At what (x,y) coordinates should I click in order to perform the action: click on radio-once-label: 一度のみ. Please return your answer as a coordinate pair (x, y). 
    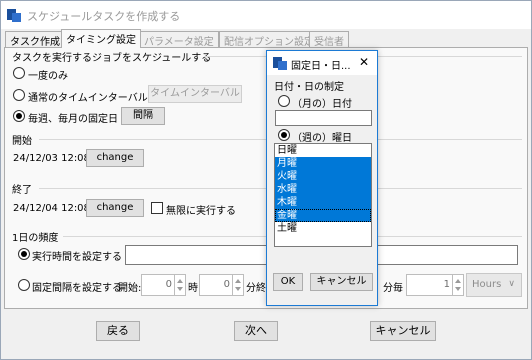
    Looking at the image, I should click on (48, 76).